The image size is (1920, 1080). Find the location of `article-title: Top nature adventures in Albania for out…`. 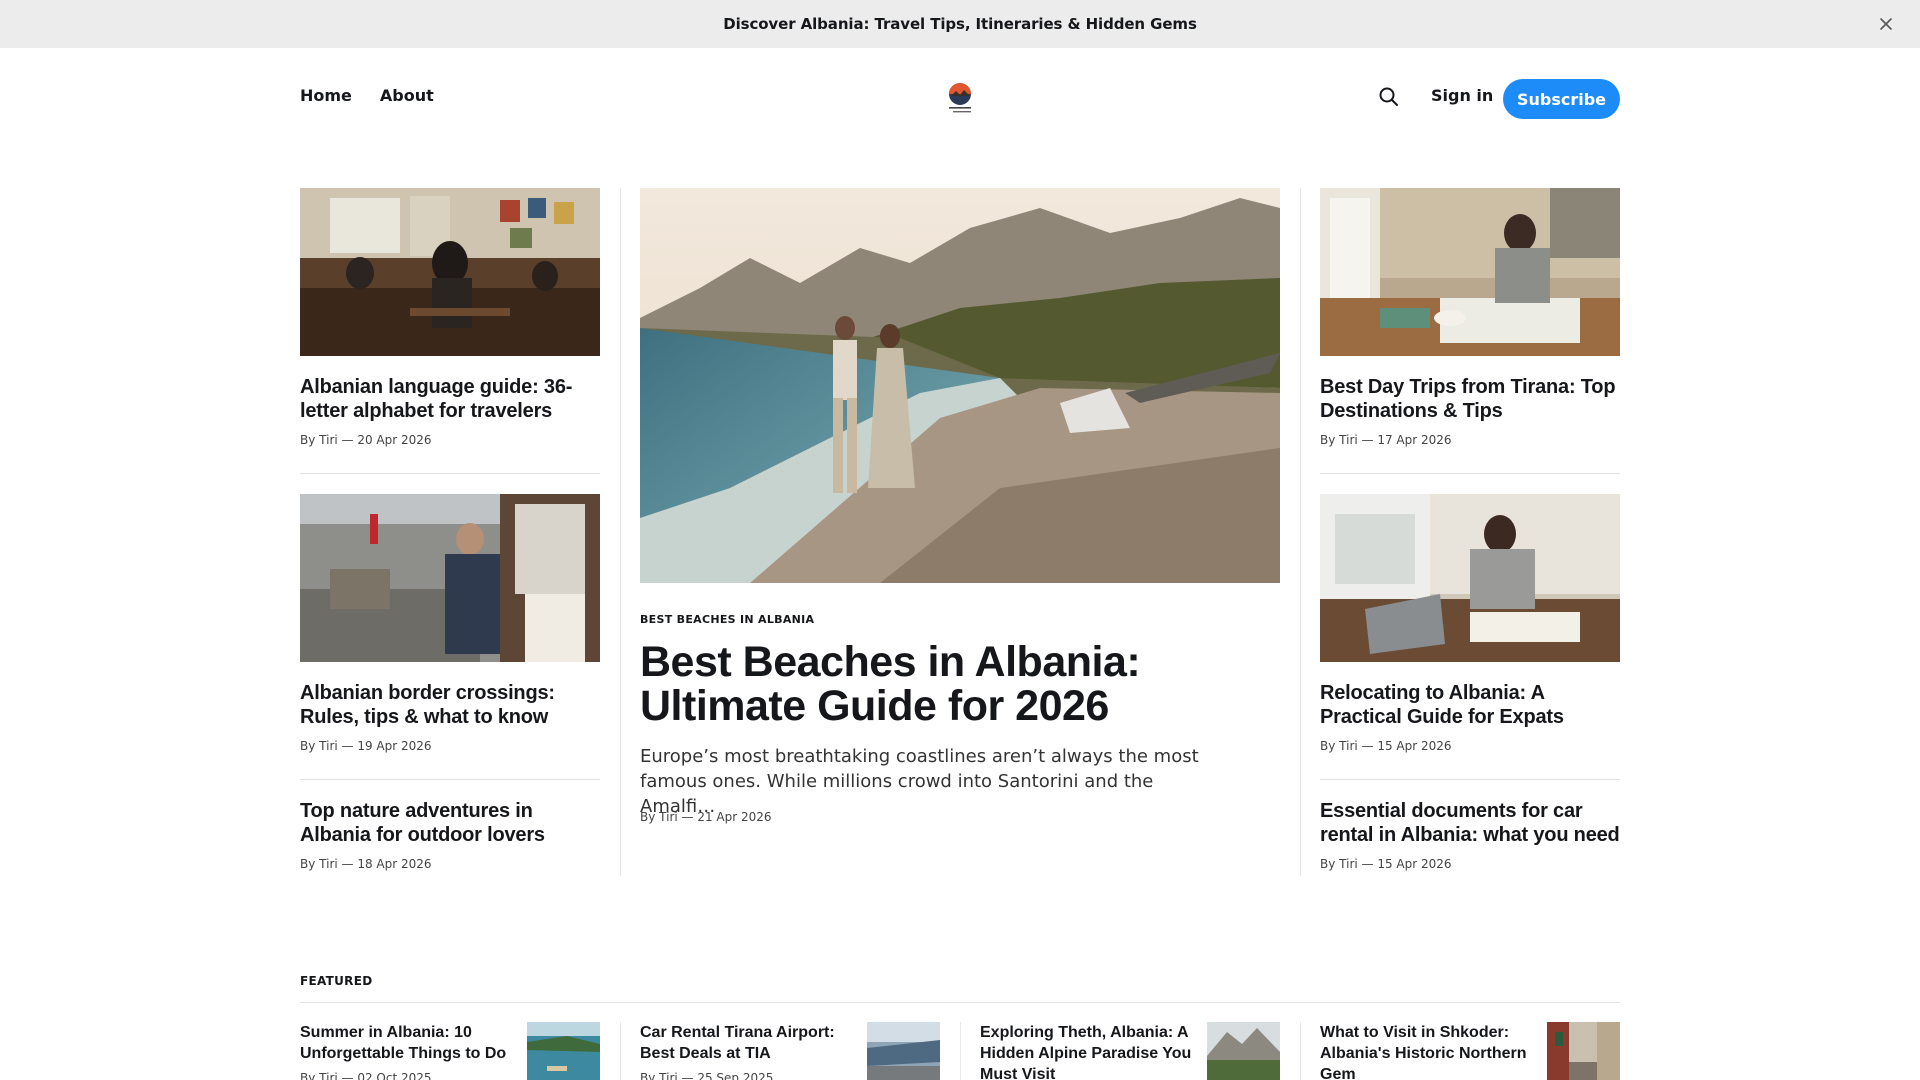

article-title: Top nature adventures in Albania for out… is located at coordinates (450, 823).